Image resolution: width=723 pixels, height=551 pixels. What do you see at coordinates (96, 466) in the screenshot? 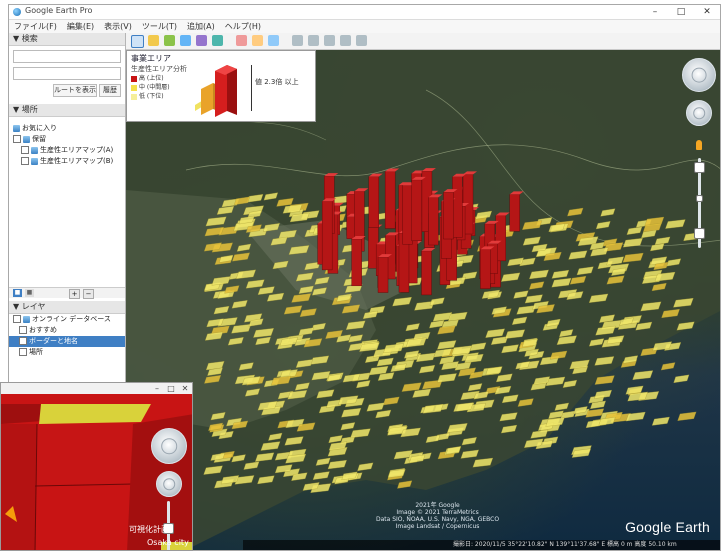
I see `inset-window: – □ ✕ 可視化計画 Osaka city` at bounding box center [96, 466].